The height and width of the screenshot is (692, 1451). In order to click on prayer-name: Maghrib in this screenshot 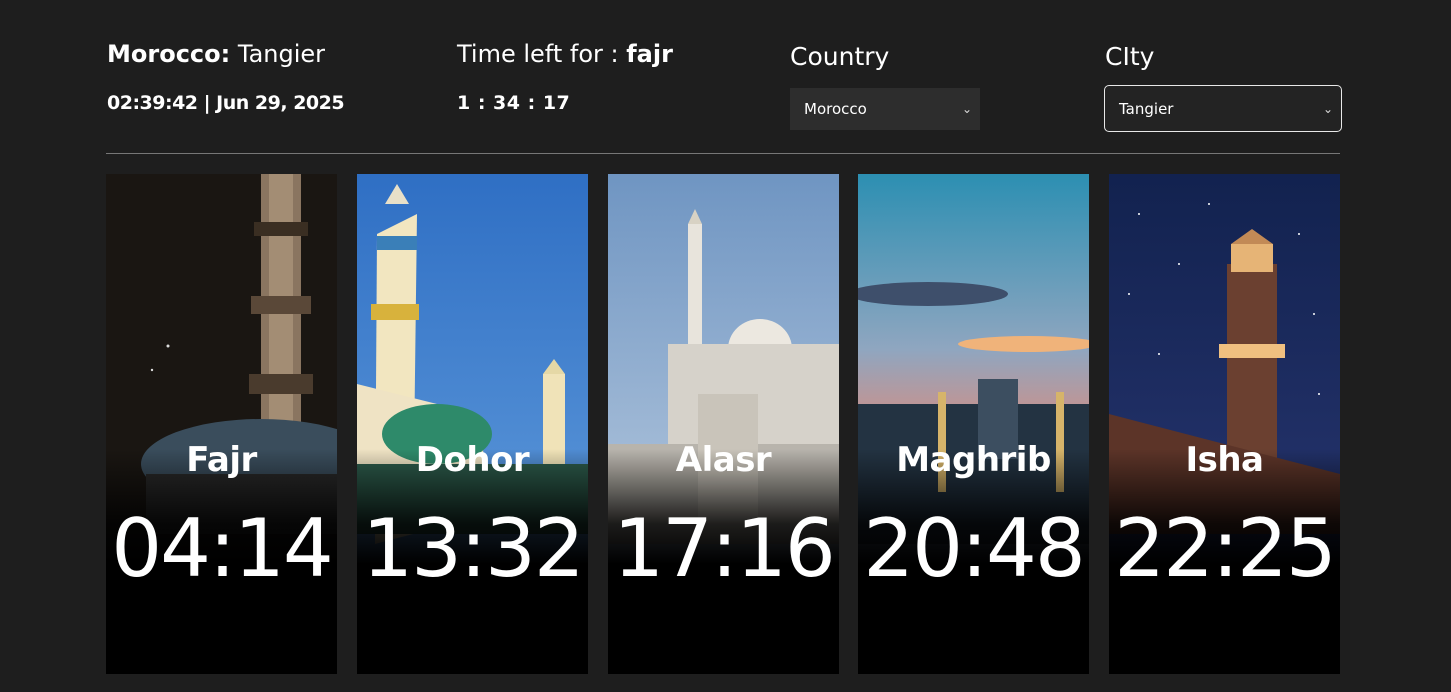, I will do `click(973, 460)`.